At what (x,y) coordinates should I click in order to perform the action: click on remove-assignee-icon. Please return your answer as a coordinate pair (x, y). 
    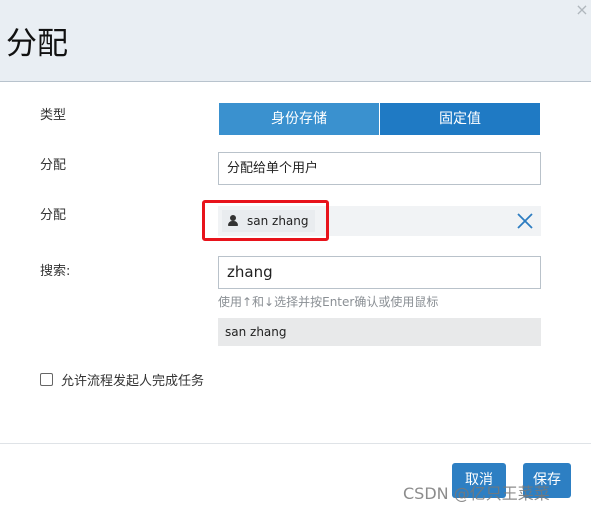
    Looking at the image, I should click on (525, 221).